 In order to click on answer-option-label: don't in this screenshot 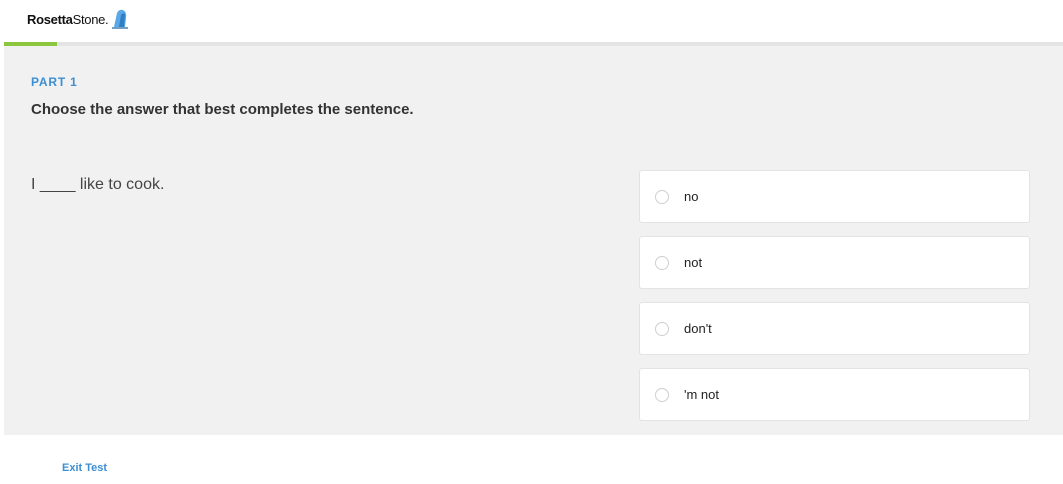, I will do `click(698, 328)`.